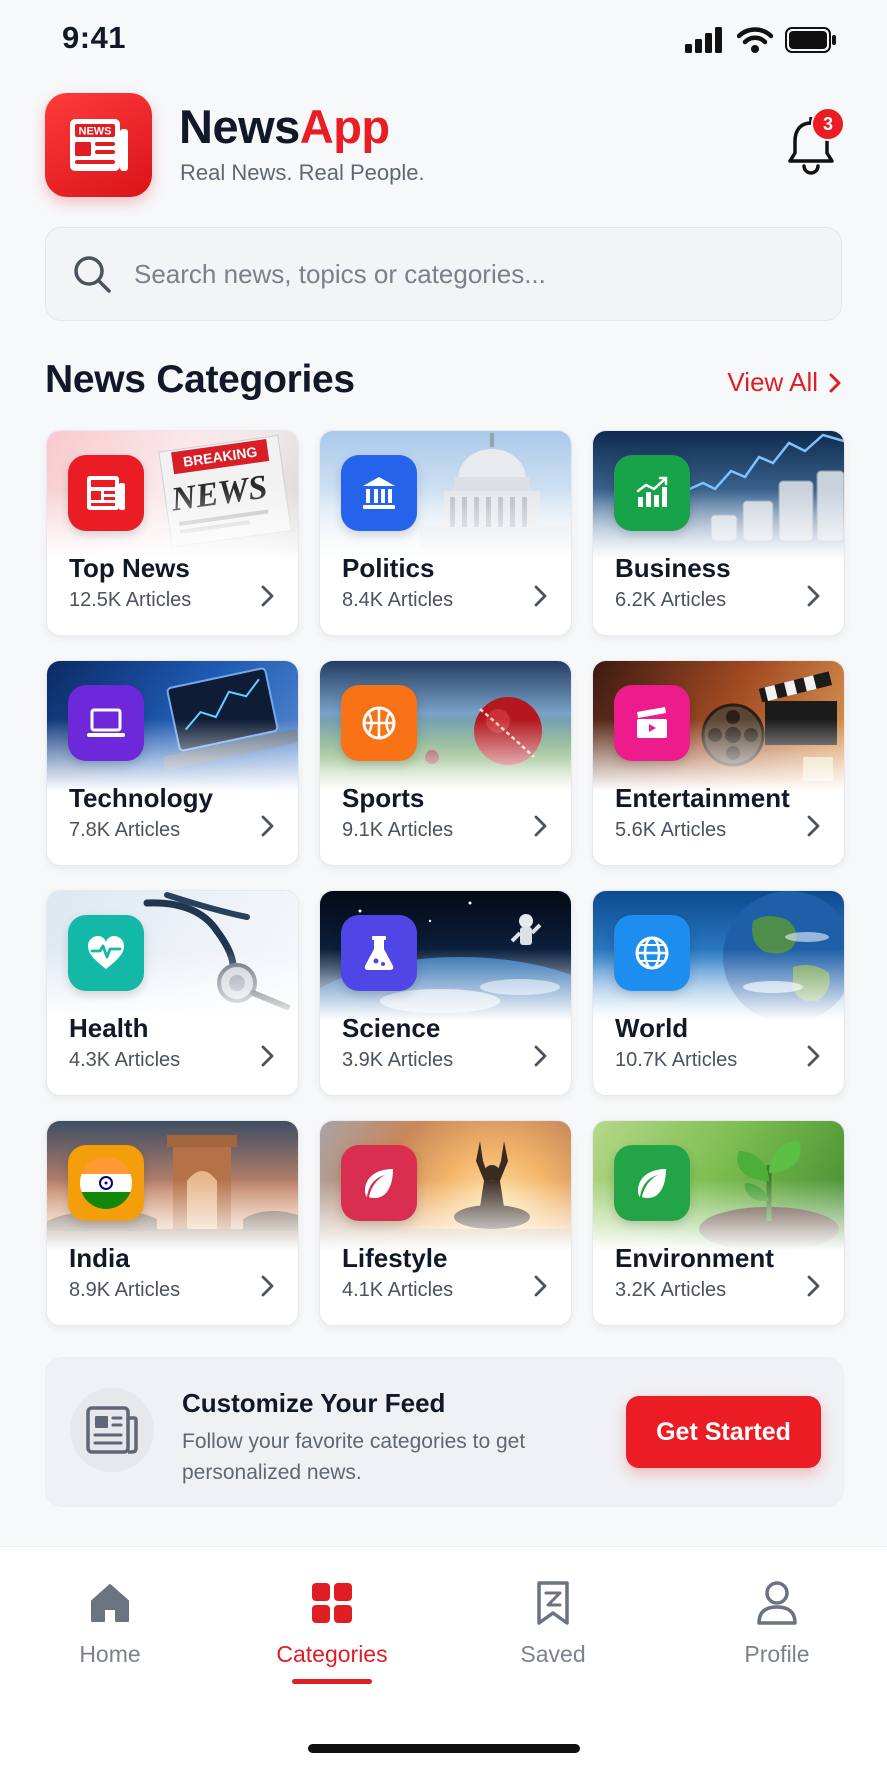  I want to click on profile-icon, so click(777, 1603).